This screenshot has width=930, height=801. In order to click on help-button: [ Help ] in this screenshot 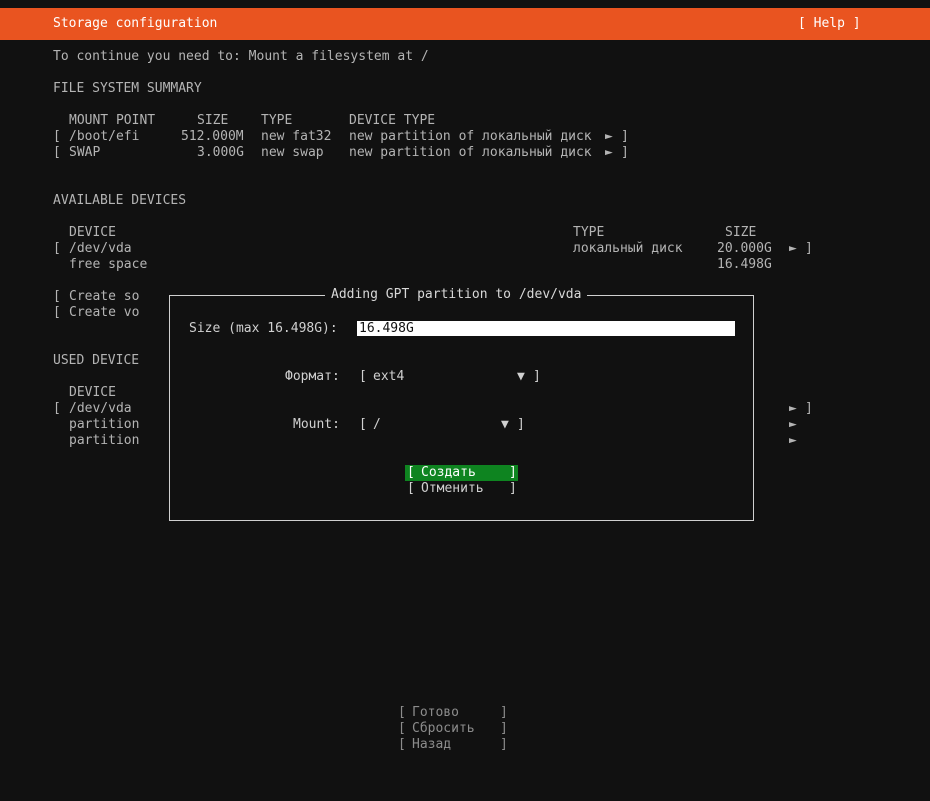, I will do `click(829, 24)`.